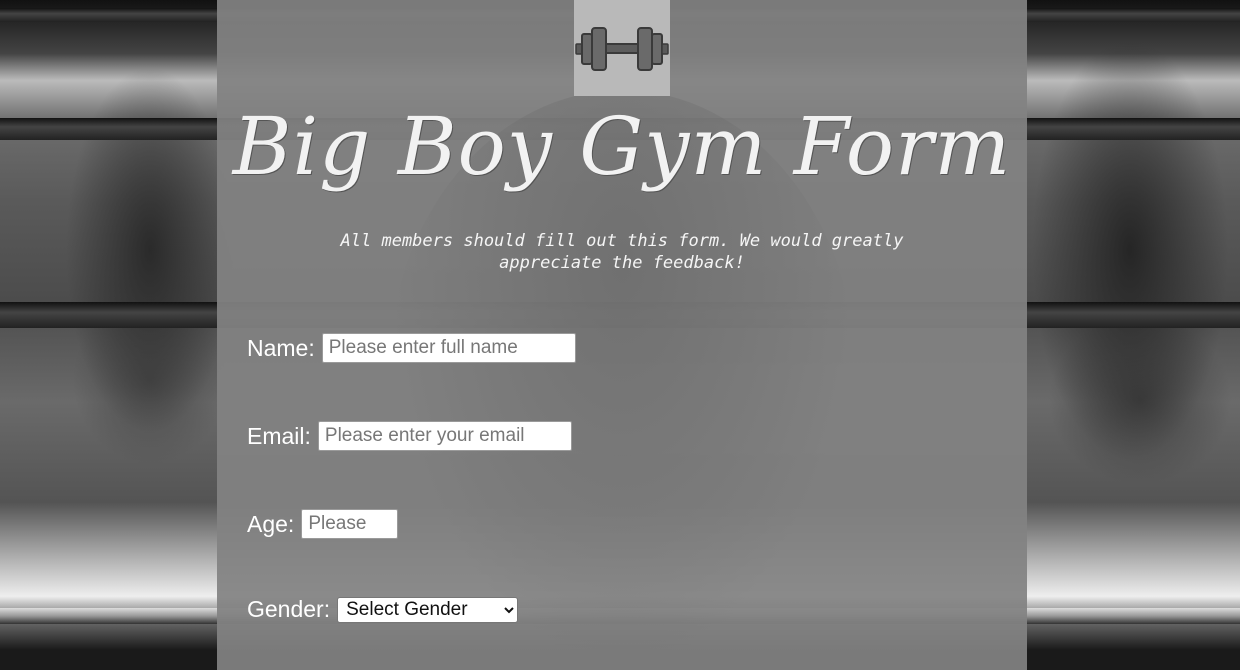 The width and height of the screenshot is (1240, 670). I want to click on name-input, so click(448, 348).